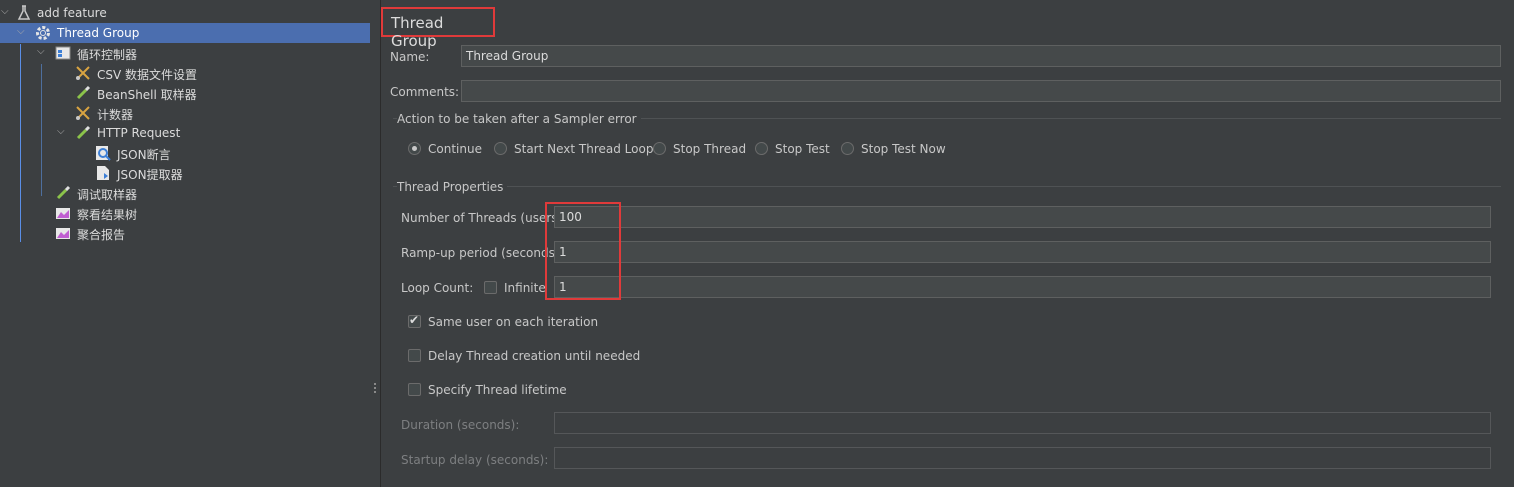 This screenshot has width=1514, height=487. I want to click on threads-field: 100, so click(1022, 217).